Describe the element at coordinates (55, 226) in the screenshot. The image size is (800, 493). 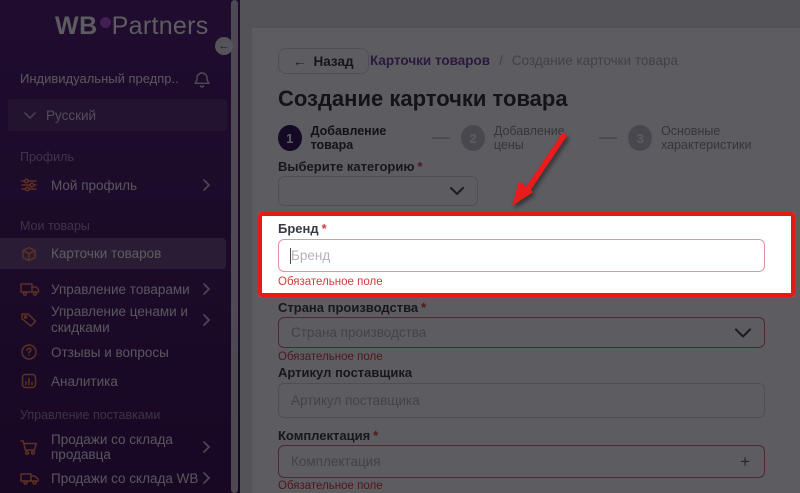
I see `section-title-my-goods: Мои товары` at that location.